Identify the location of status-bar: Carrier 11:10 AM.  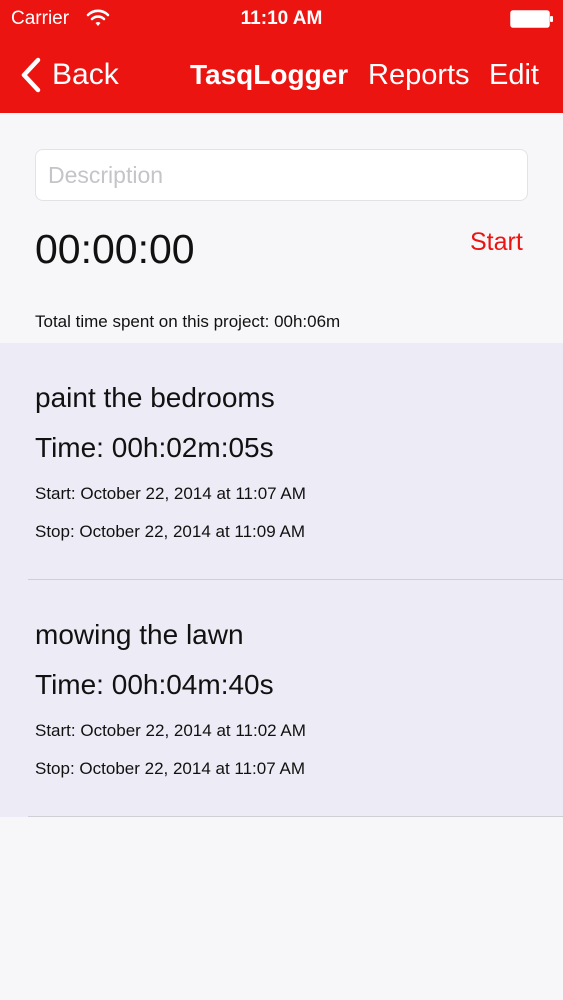
(281, 19).